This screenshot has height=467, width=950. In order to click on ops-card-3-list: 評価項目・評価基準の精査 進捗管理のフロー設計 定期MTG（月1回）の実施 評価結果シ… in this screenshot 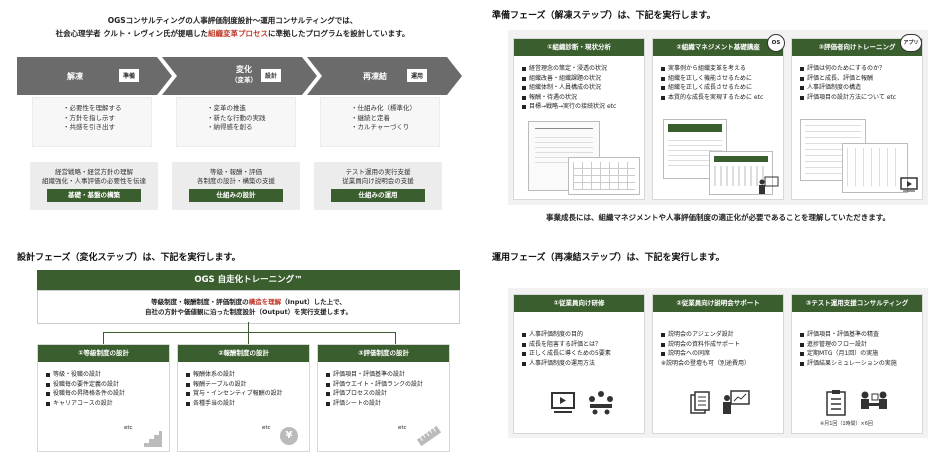, I will do `click(857, 349)`.